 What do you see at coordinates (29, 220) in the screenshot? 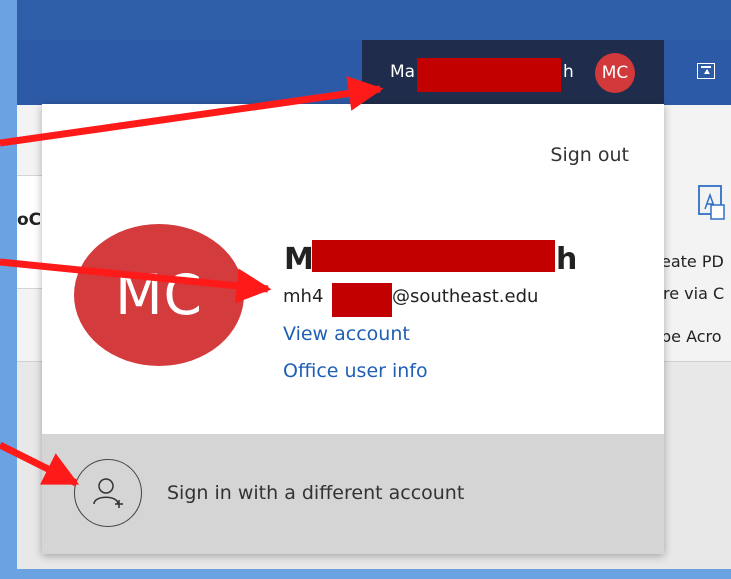
I see `ribbon-fragment-left: oC` at bounding box center [29, 220].